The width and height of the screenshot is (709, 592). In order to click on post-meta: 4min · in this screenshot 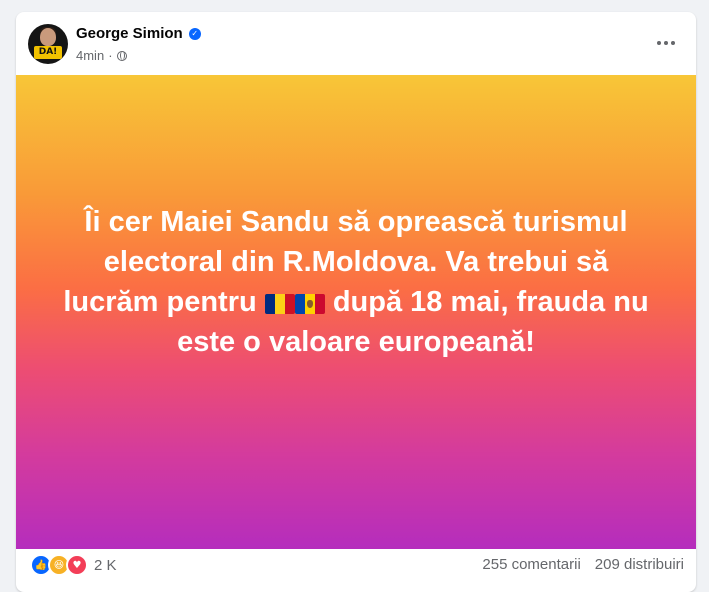, I will do `click(101, 55)`.